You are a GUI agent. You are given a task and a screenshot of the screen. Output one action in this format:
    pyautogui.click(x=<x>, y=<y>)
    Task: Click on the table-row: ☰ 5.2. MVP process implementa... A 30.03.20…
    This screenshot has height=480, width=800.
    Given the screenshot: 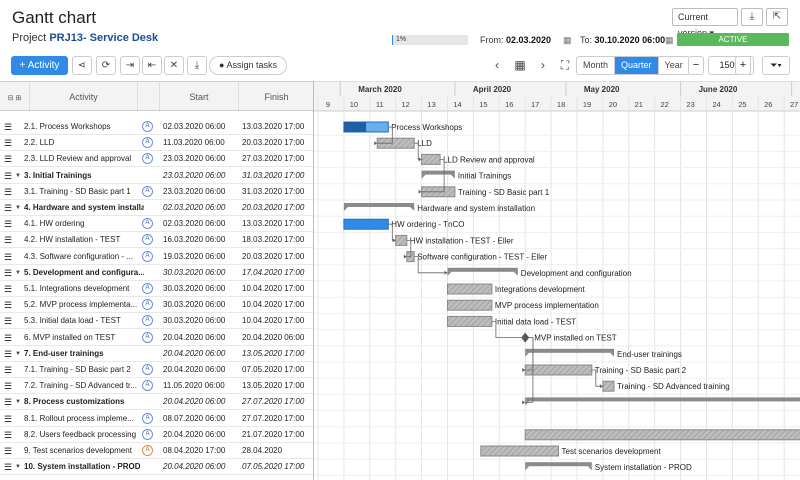 What is the action you would take?
    pyautogui.click(x=156, y=305)
    